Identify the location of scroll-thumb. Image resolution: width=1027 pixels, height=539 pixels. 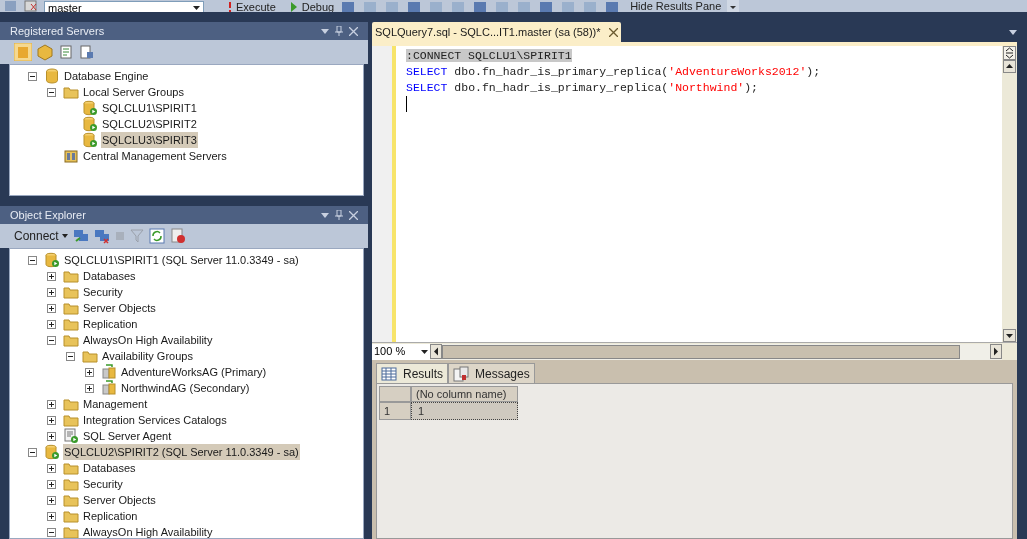
(701, 351).